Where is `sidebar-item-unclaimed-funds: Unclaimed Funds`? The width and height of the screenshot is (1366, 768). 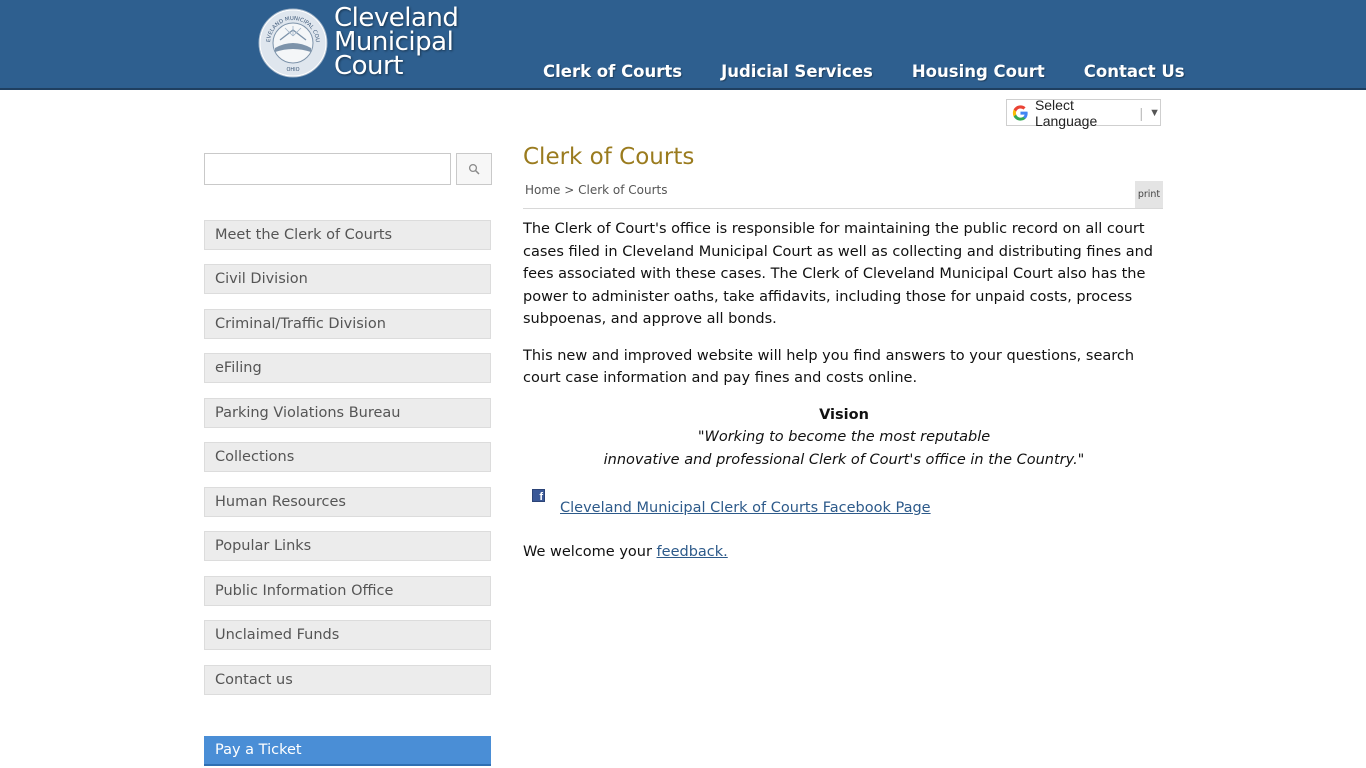
sidebar-item-unclaimed-funds: Unclaimed Funds is located at coordinates (347, 635).